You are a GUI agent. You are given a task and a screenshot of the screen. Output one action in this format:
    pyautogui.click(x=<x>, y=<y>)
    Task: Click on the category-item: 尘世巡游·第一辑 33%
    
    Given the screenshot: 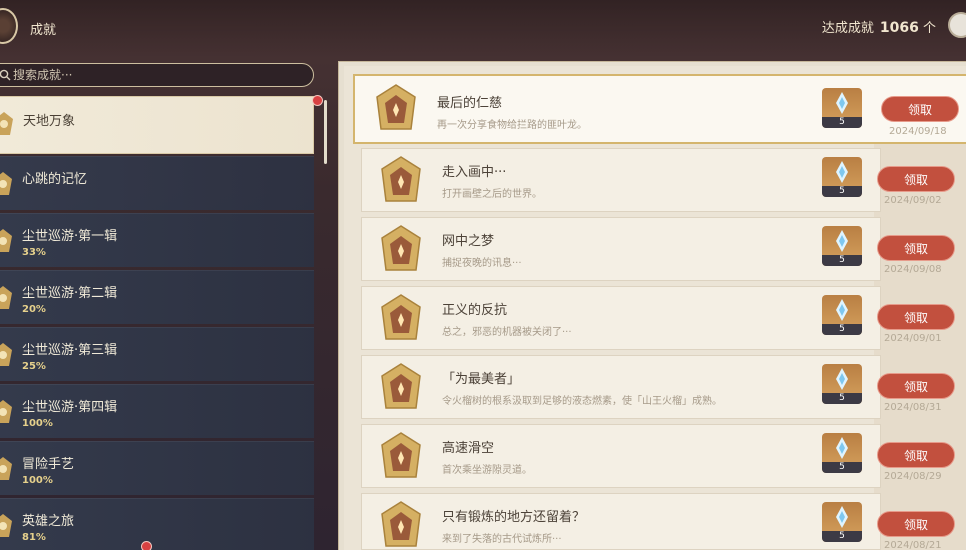 What is the action you would take?
    pyautogui.click(x=157, y=240)
    